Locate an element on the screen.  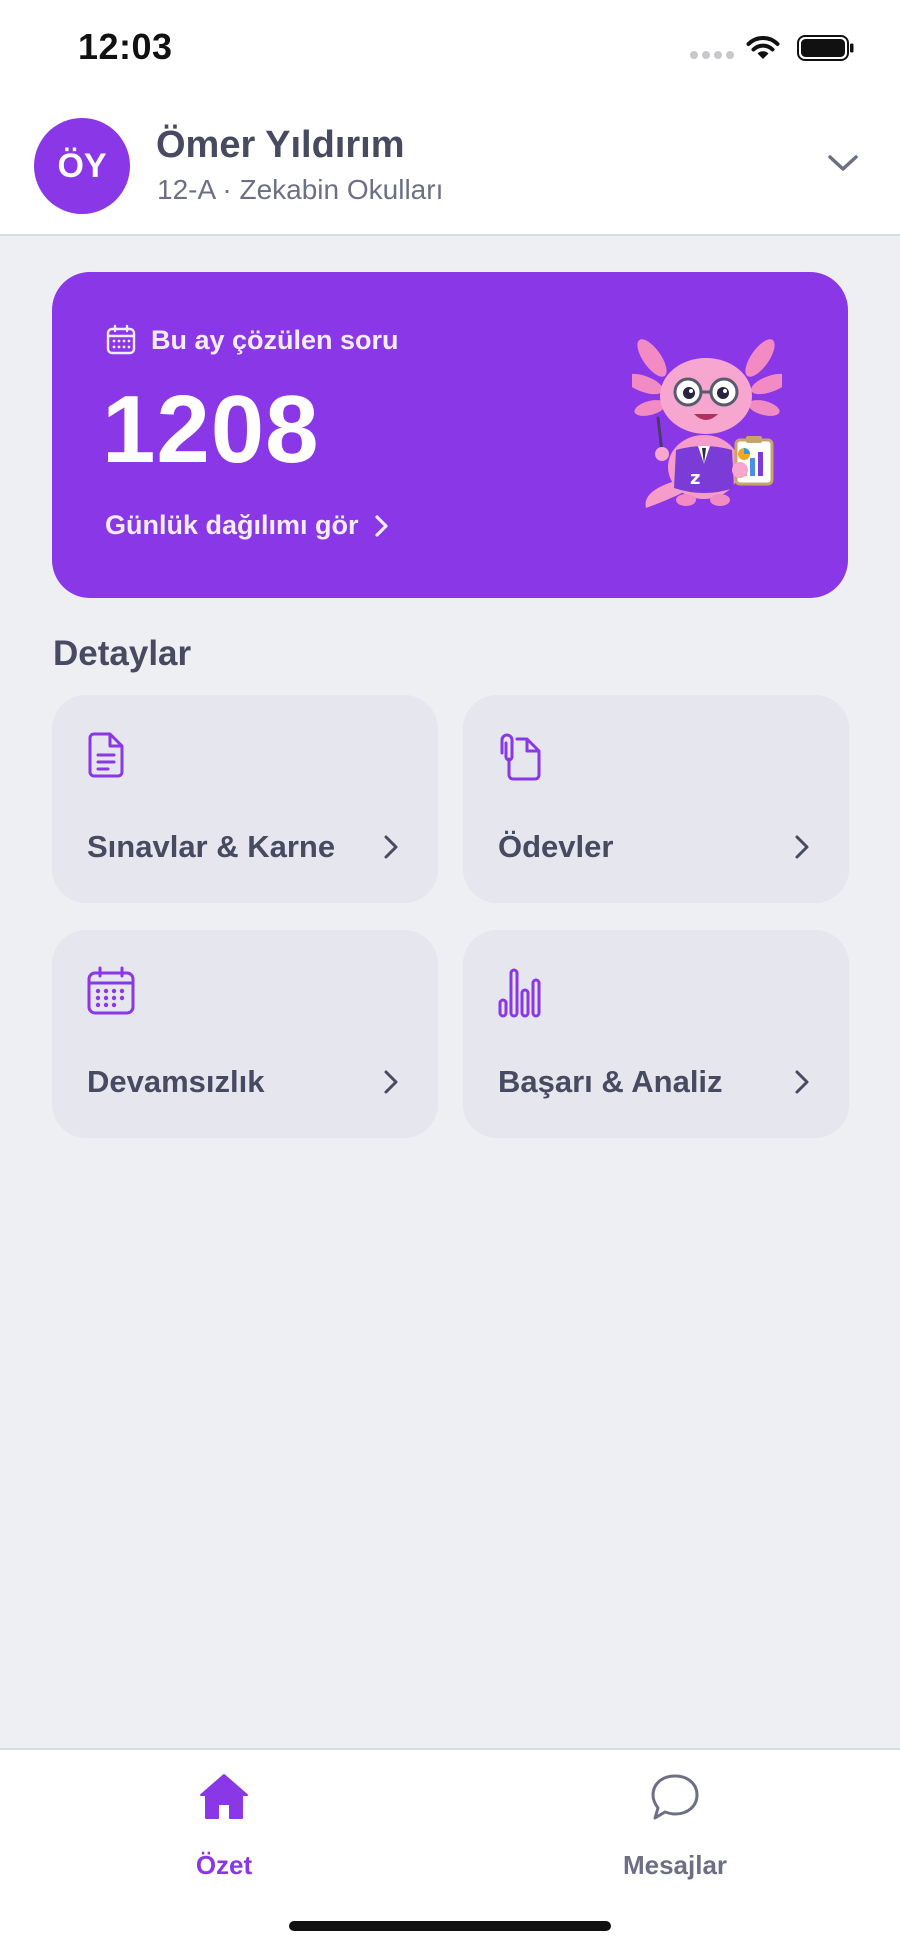
svg-text: z is located at coordinates (695, 478).